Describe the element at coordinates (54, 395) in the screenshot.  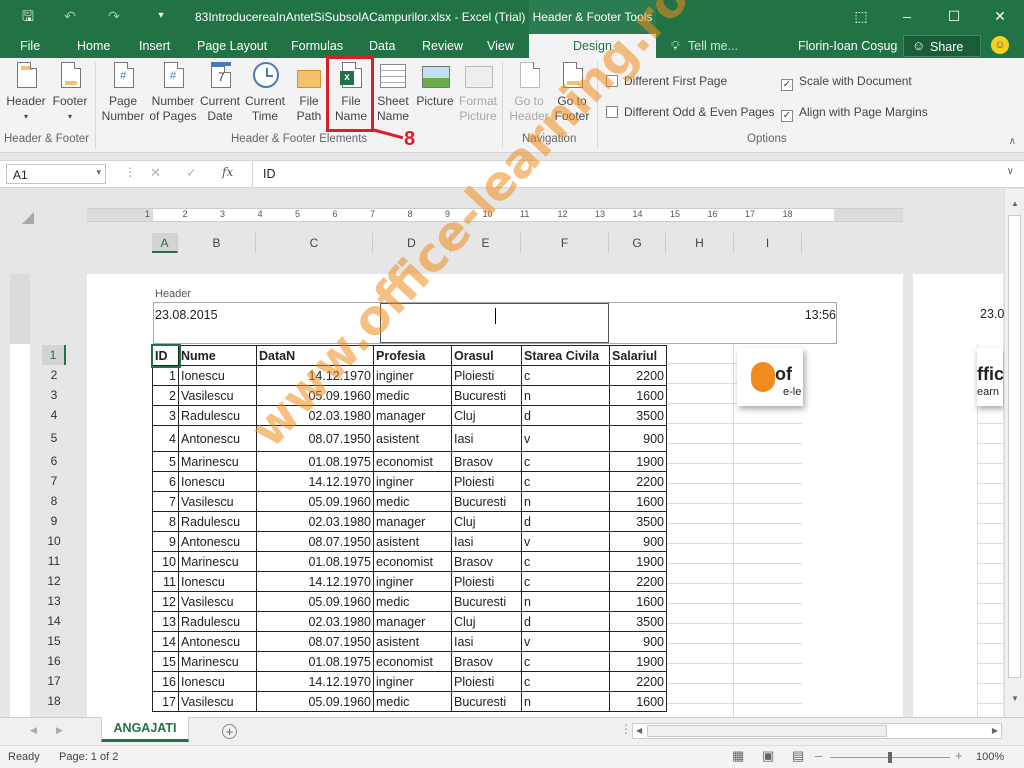
I see `row-header: 3` at that location.